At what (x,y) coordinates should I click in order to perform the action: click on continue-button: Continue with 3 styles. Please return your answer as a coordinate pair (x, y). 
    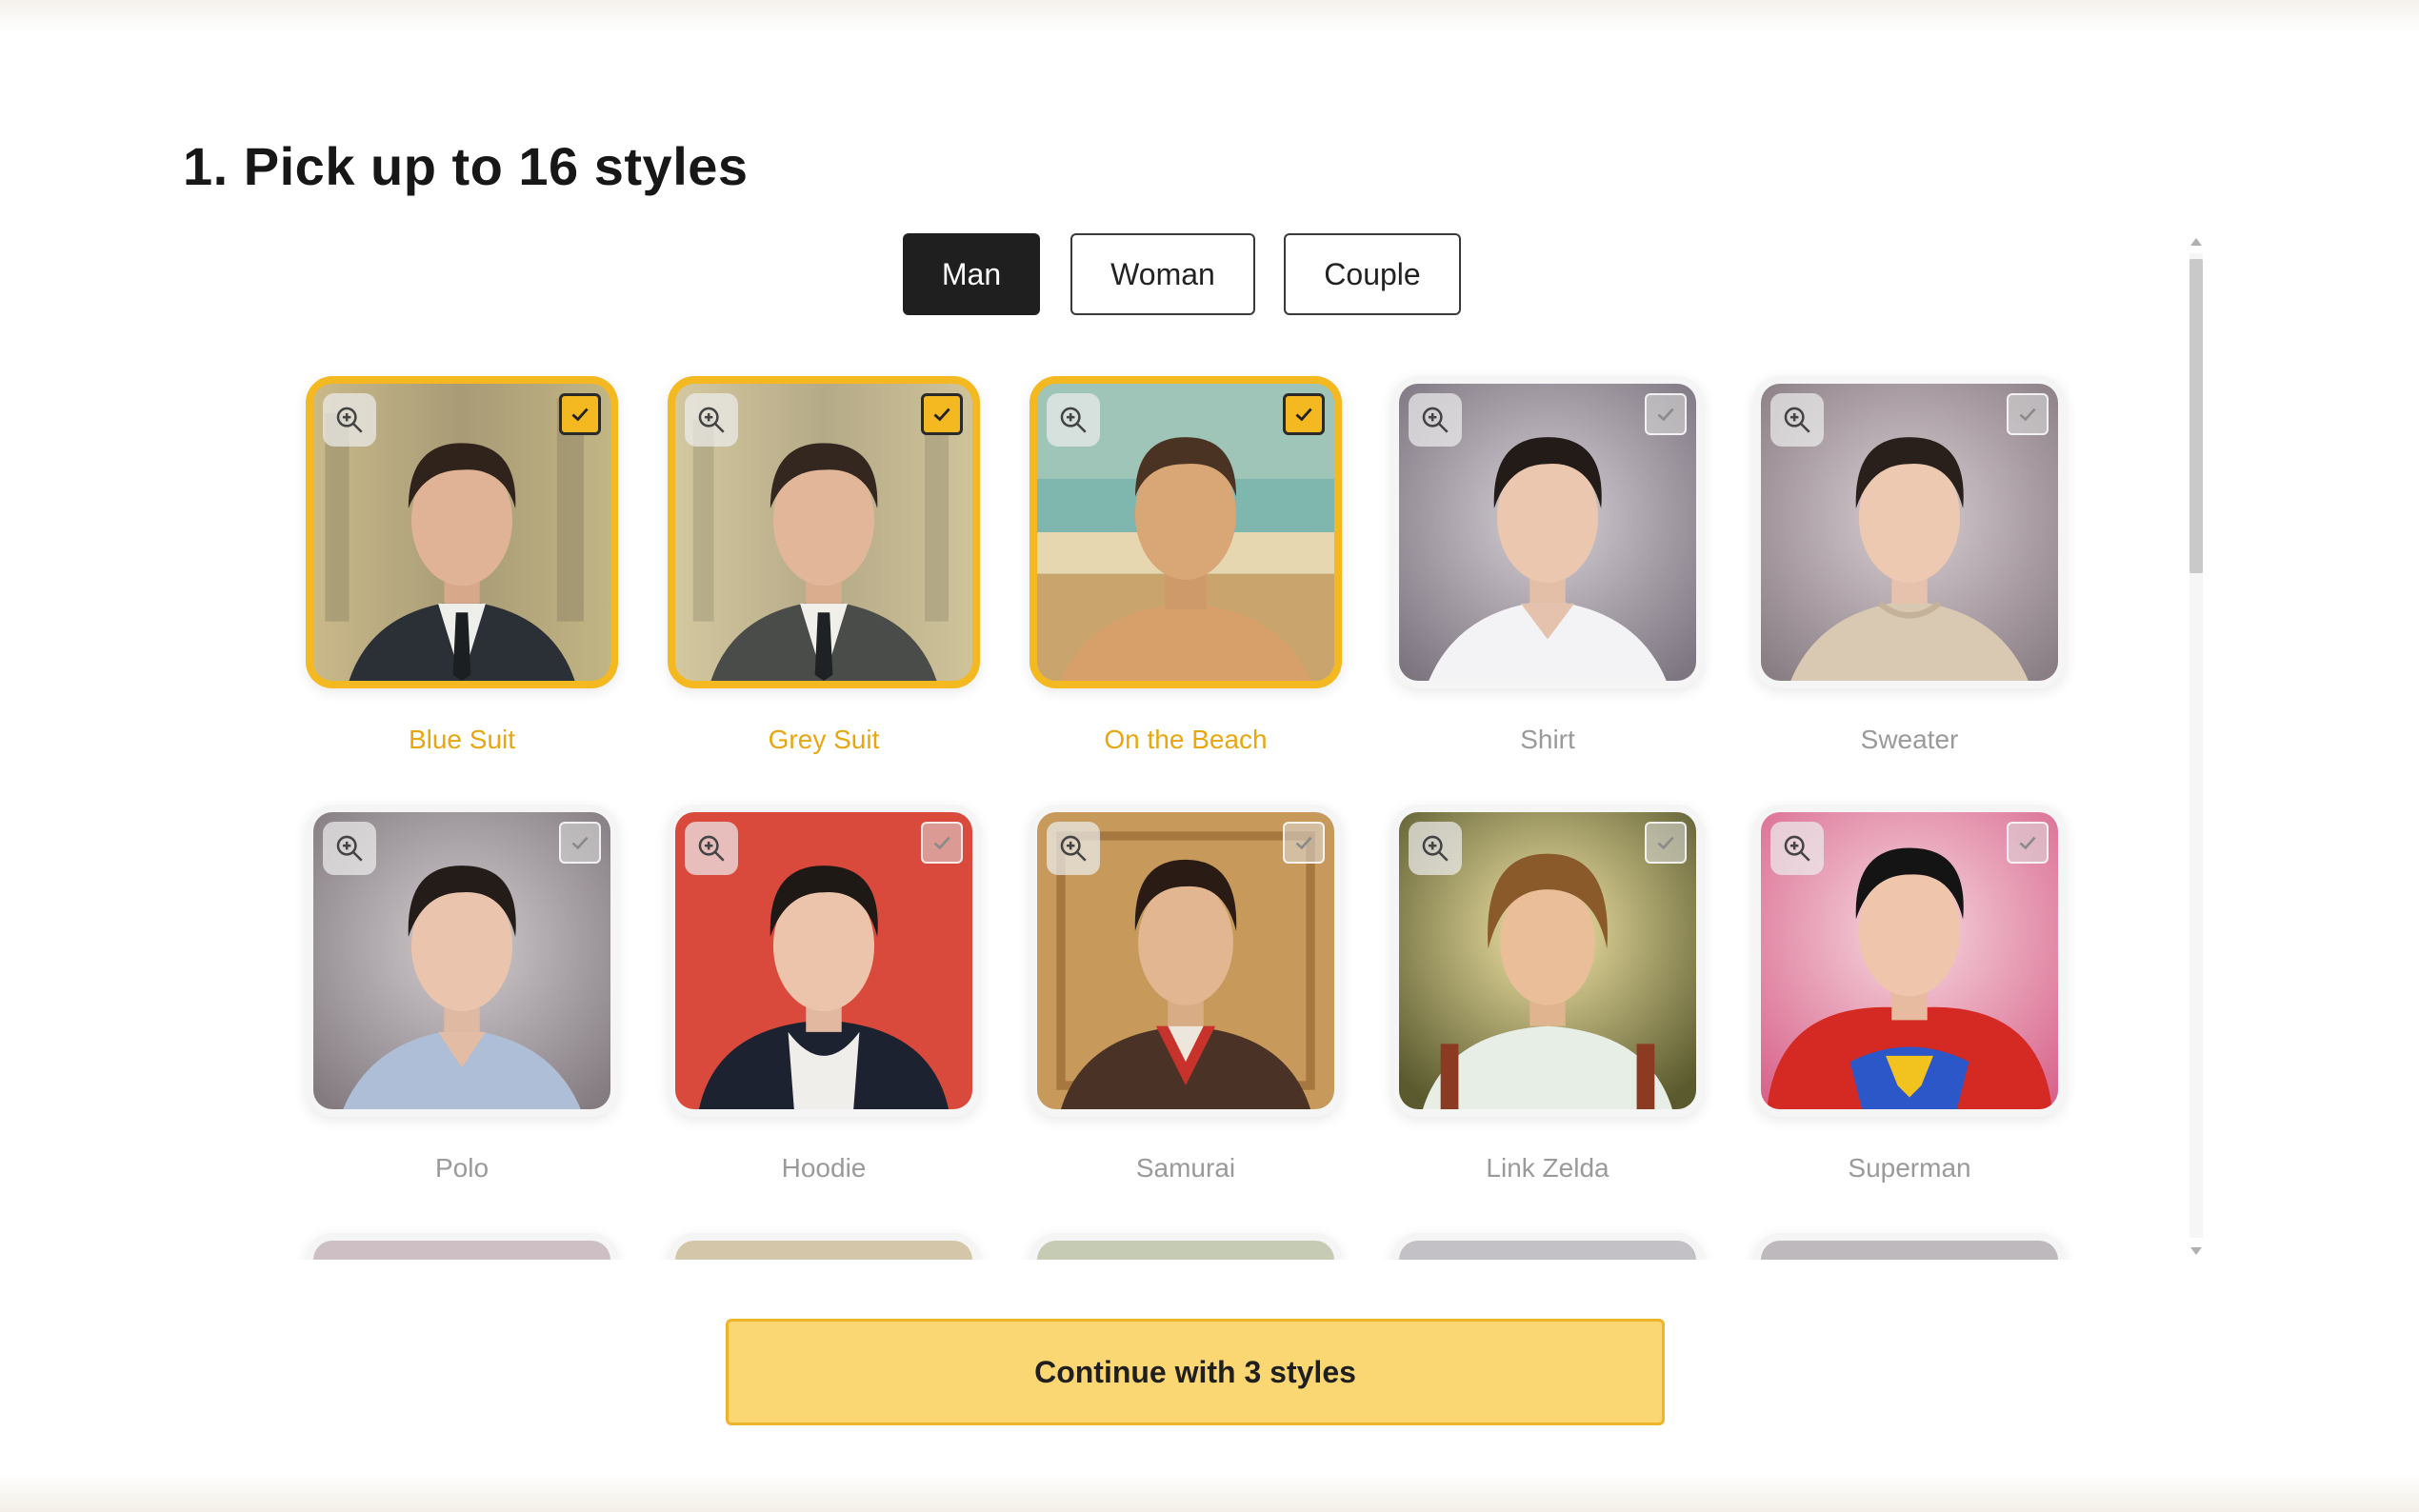
    Looking at the image, I should click on (1195, 1372).